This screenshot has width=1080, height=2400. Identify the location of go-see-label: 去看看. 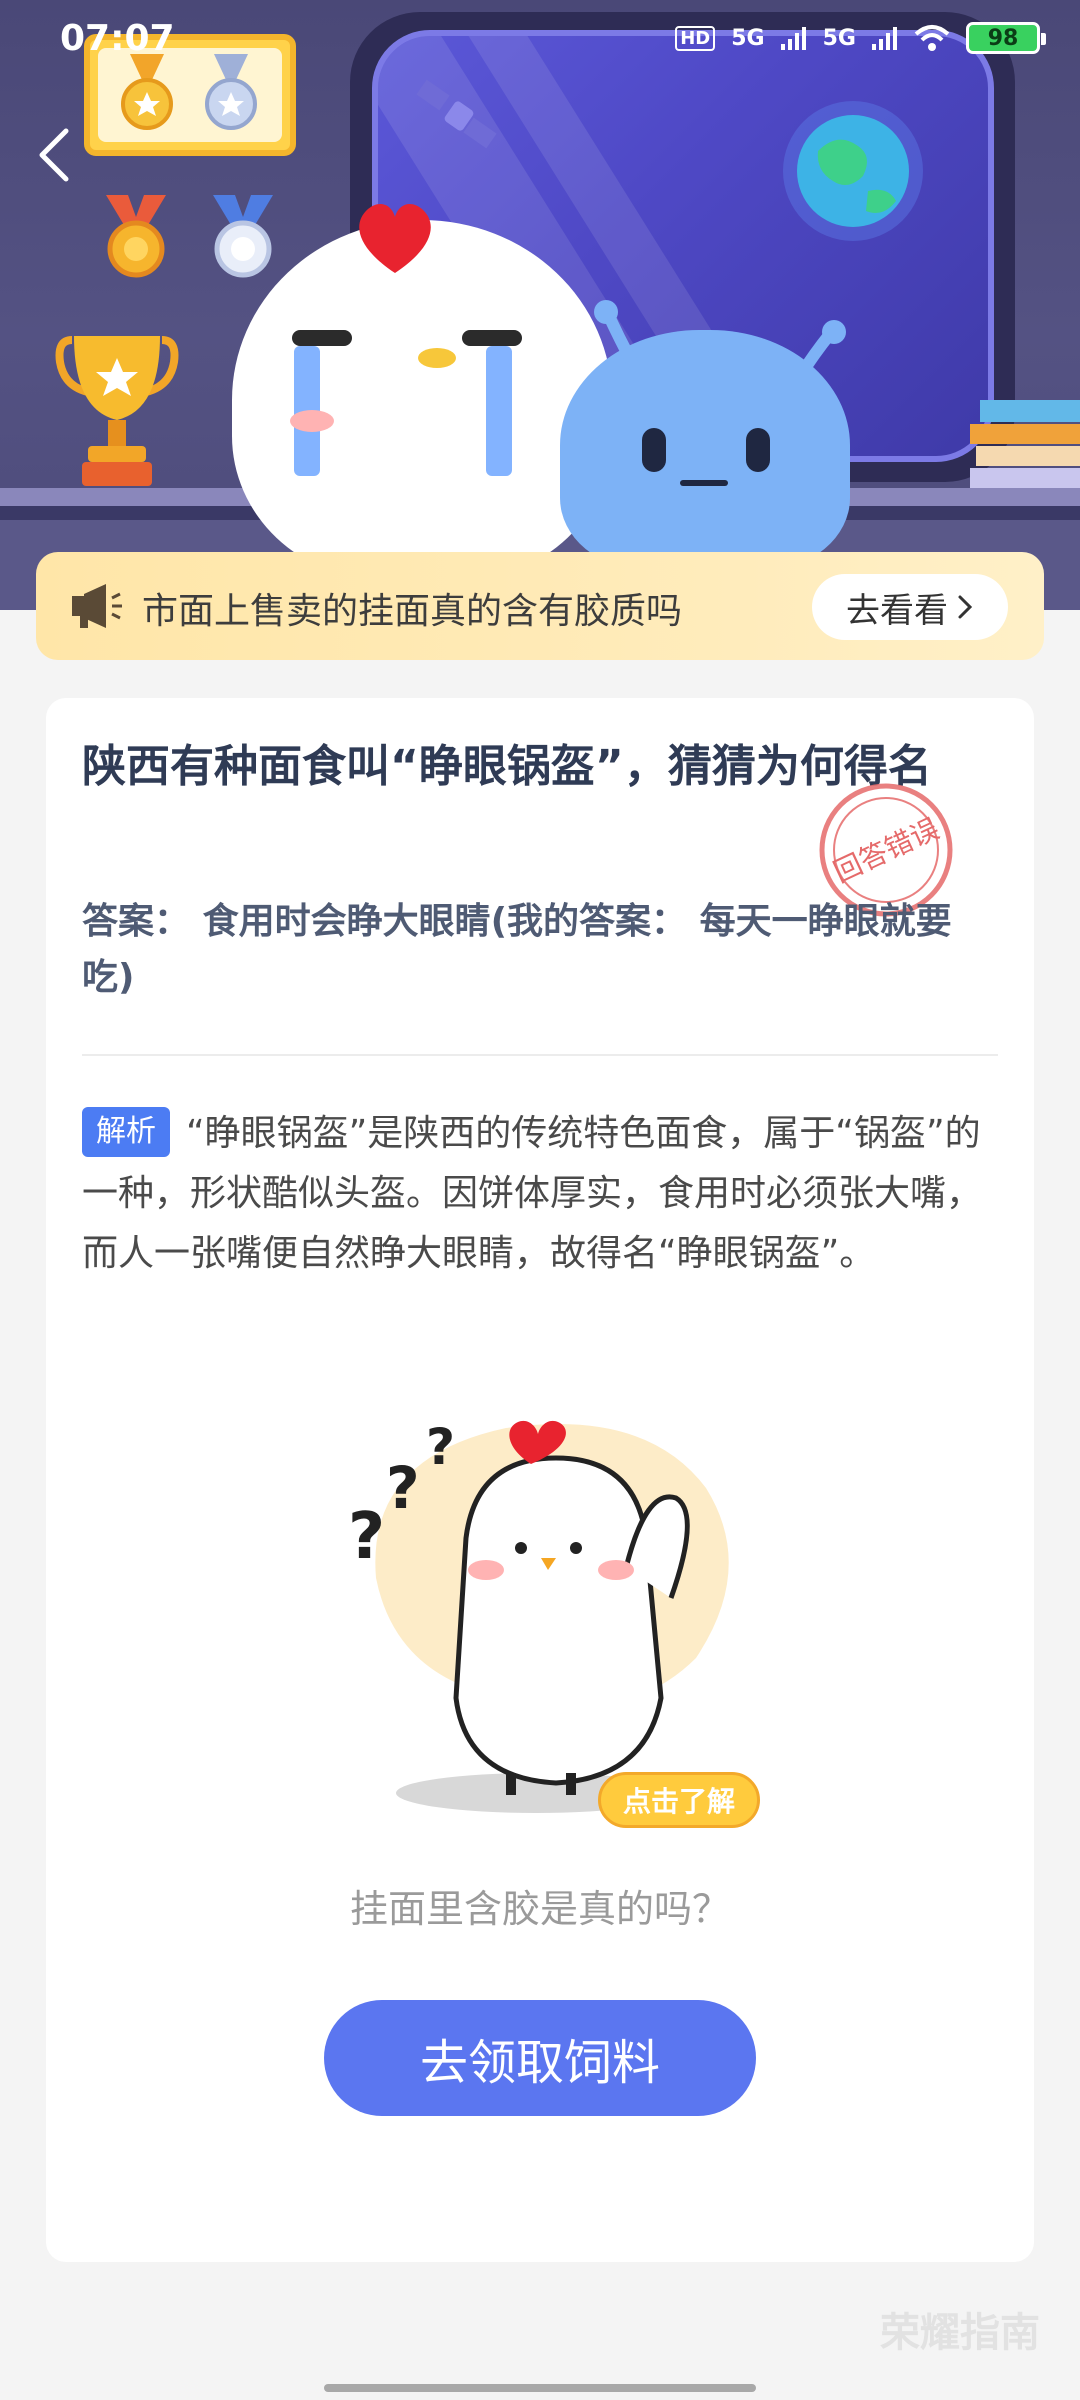
(897, 610).